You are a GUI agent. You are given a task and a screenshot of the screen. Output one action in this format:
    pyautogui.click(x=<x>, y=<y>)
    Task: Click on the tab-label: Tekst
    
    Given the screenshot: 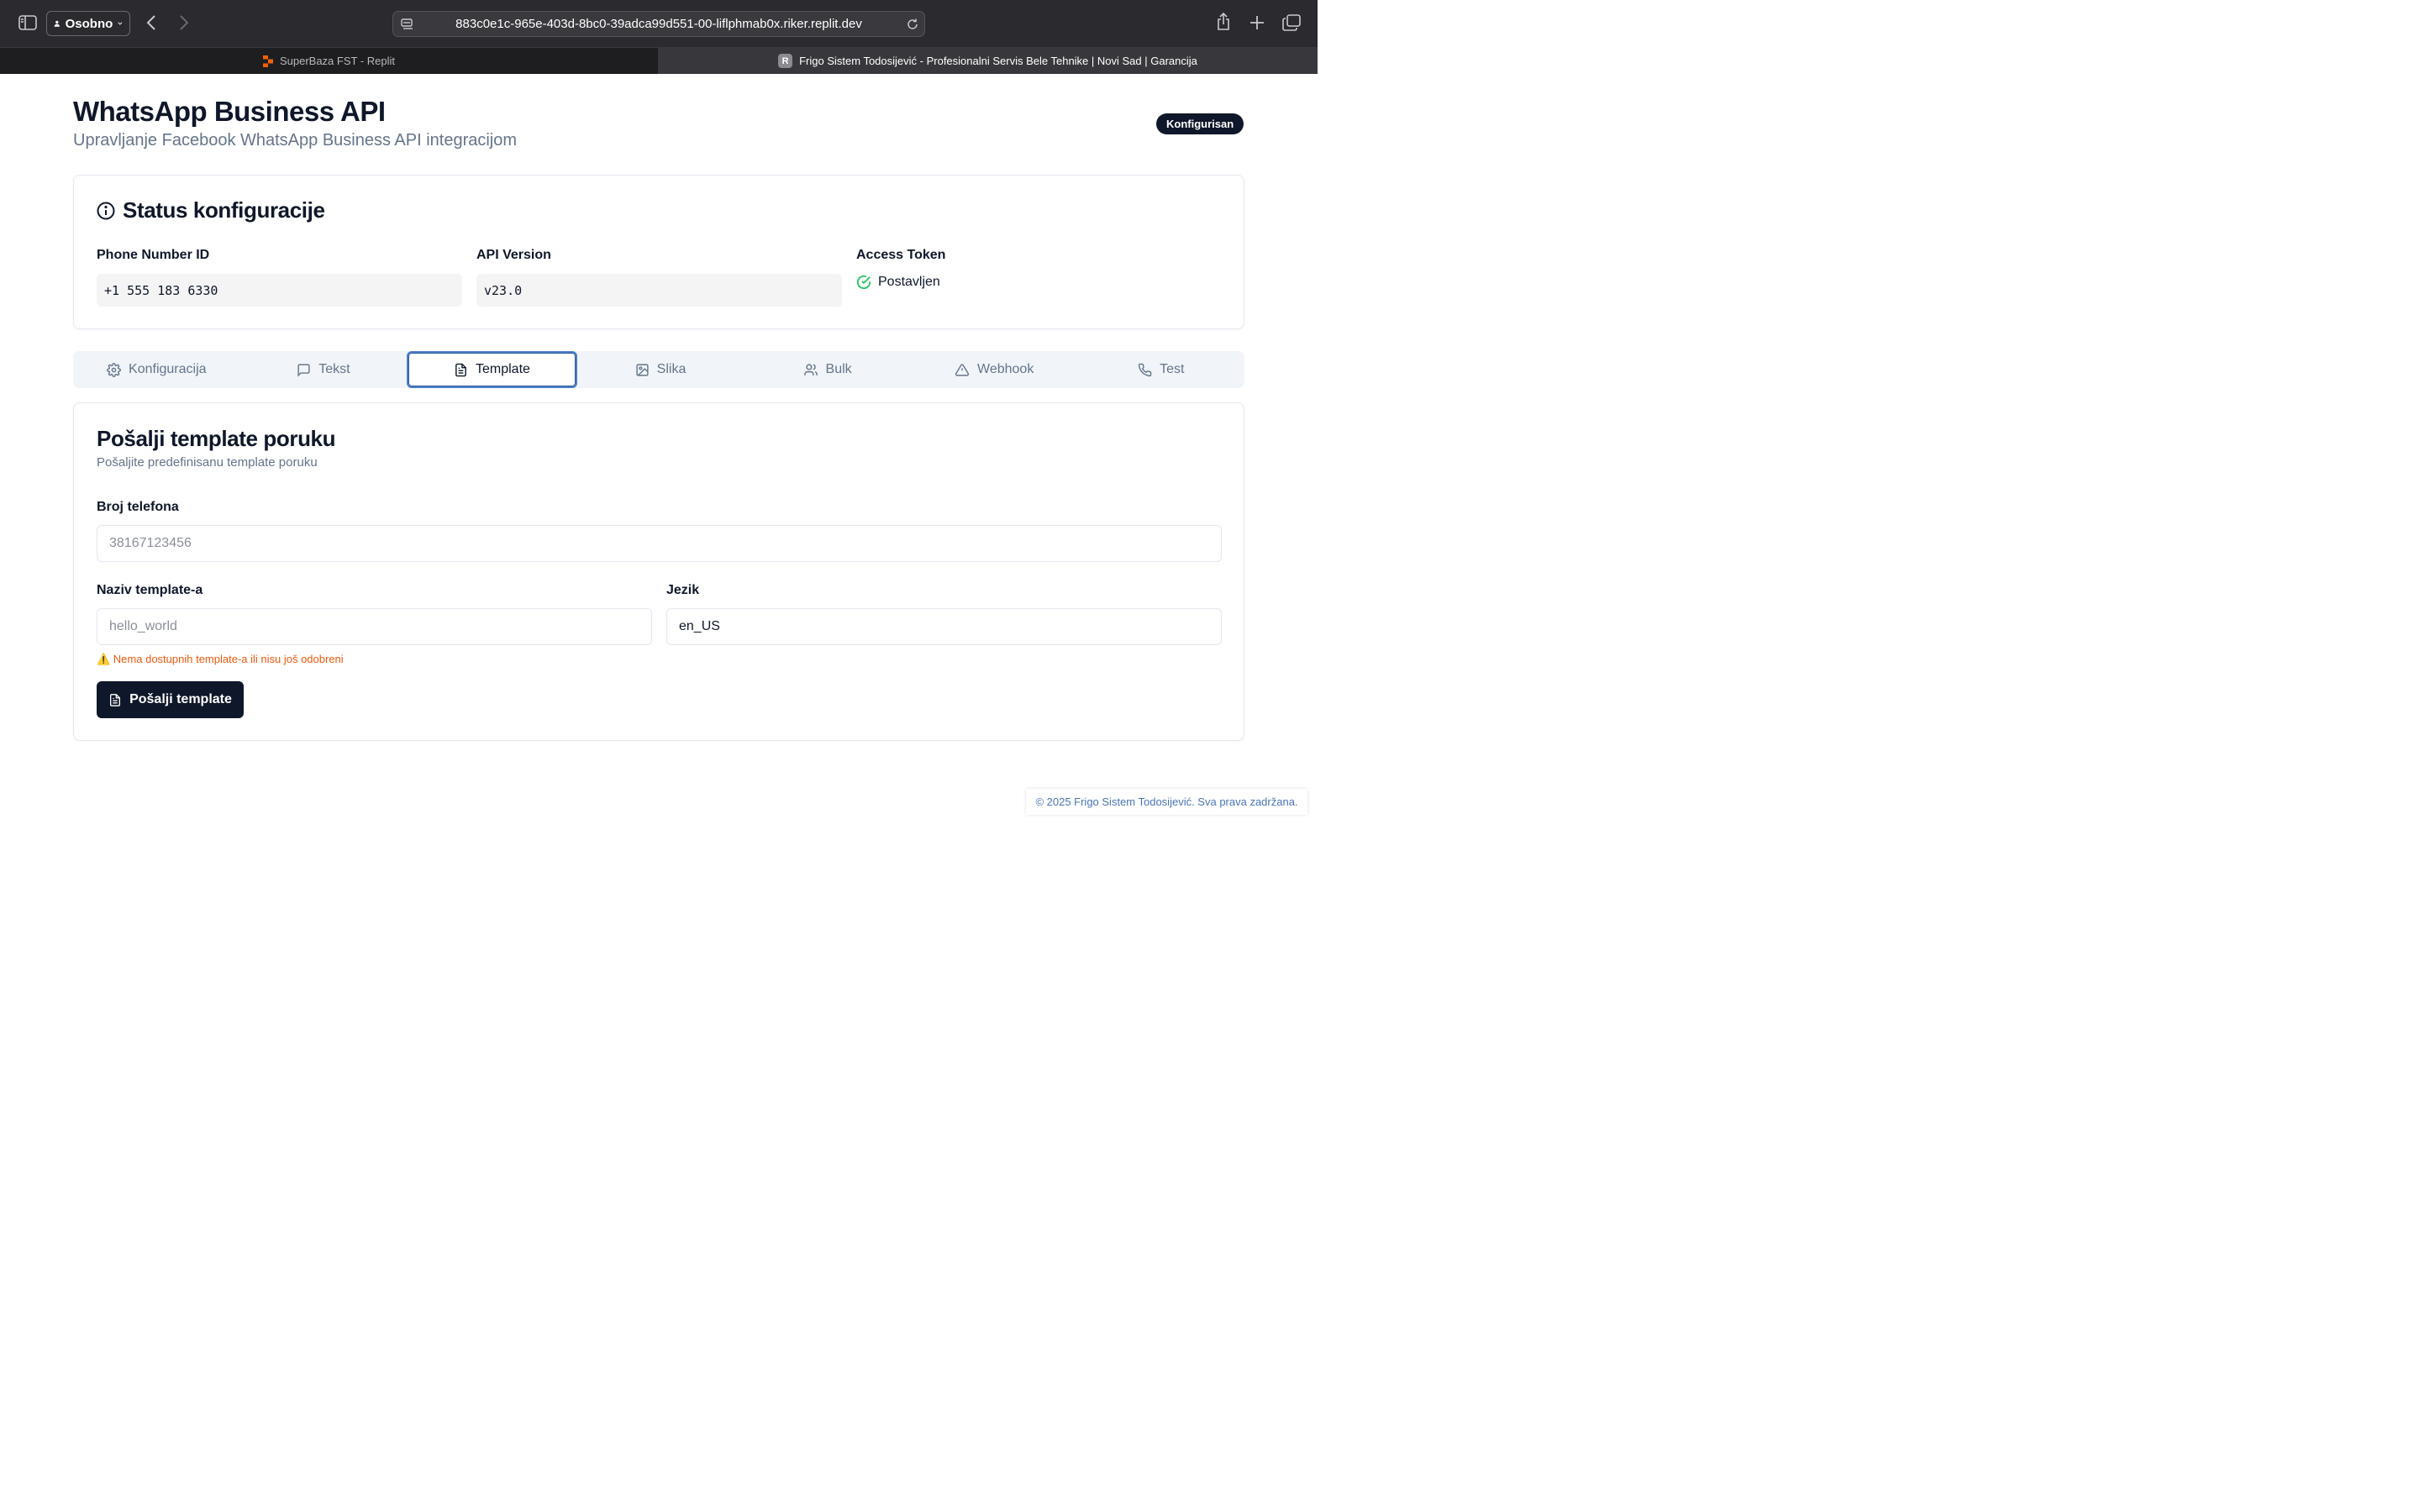 What is the action you would take?
    pyautogui.click(x=334, y=369)
    